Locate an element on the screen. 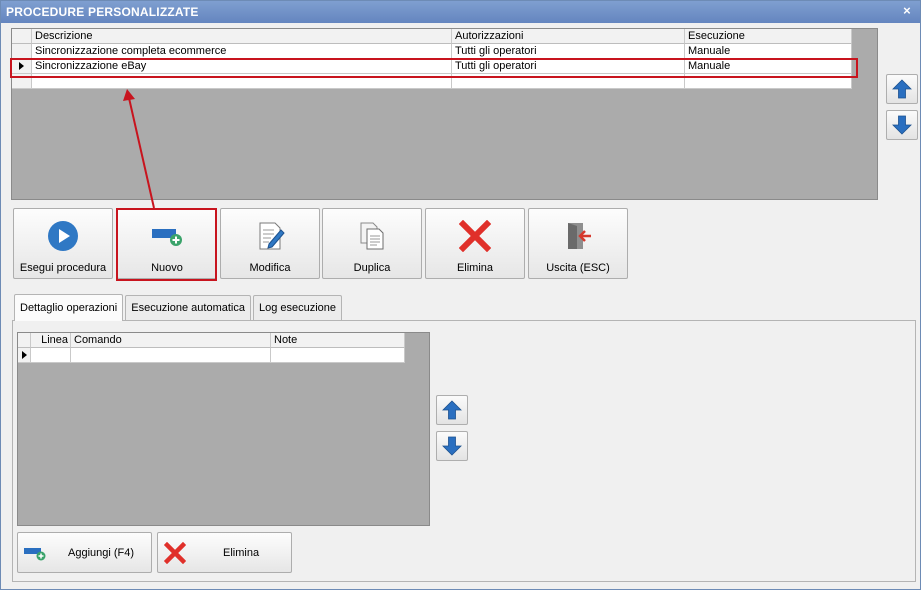 Image resolution: width=921 pixels, height=590 pixels. cell-comando is located at coordinates (171, 355).